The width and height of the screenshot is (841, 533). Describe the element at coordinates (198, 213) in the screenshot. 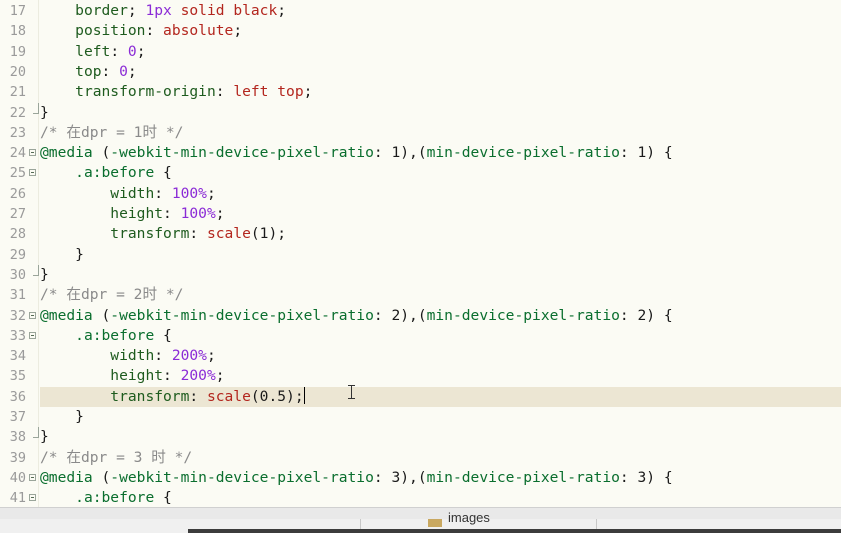

I see `code-token: 100%` at that location.